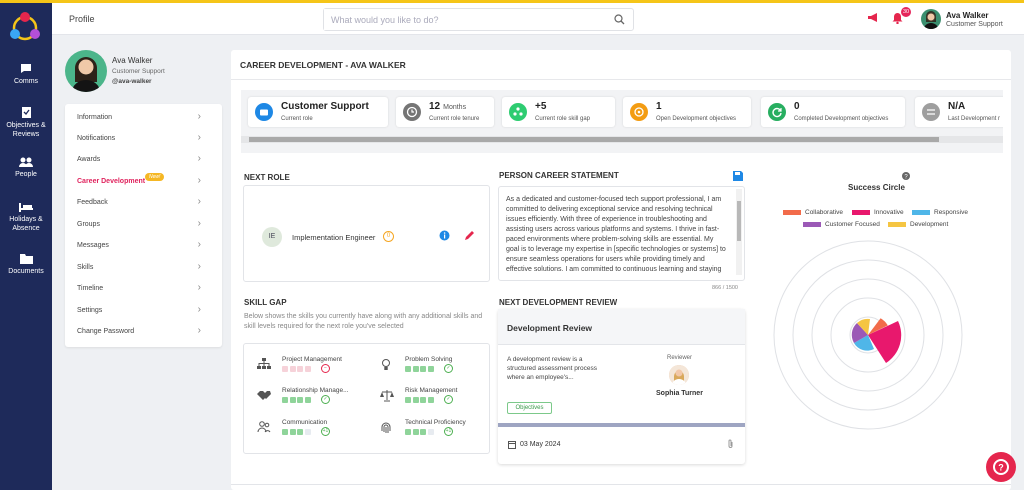  What do you see at coordinates (143, 330) in the screenshot?
I see `menu-item-change-password: Change Password ›` at bounding box center [143, 330].